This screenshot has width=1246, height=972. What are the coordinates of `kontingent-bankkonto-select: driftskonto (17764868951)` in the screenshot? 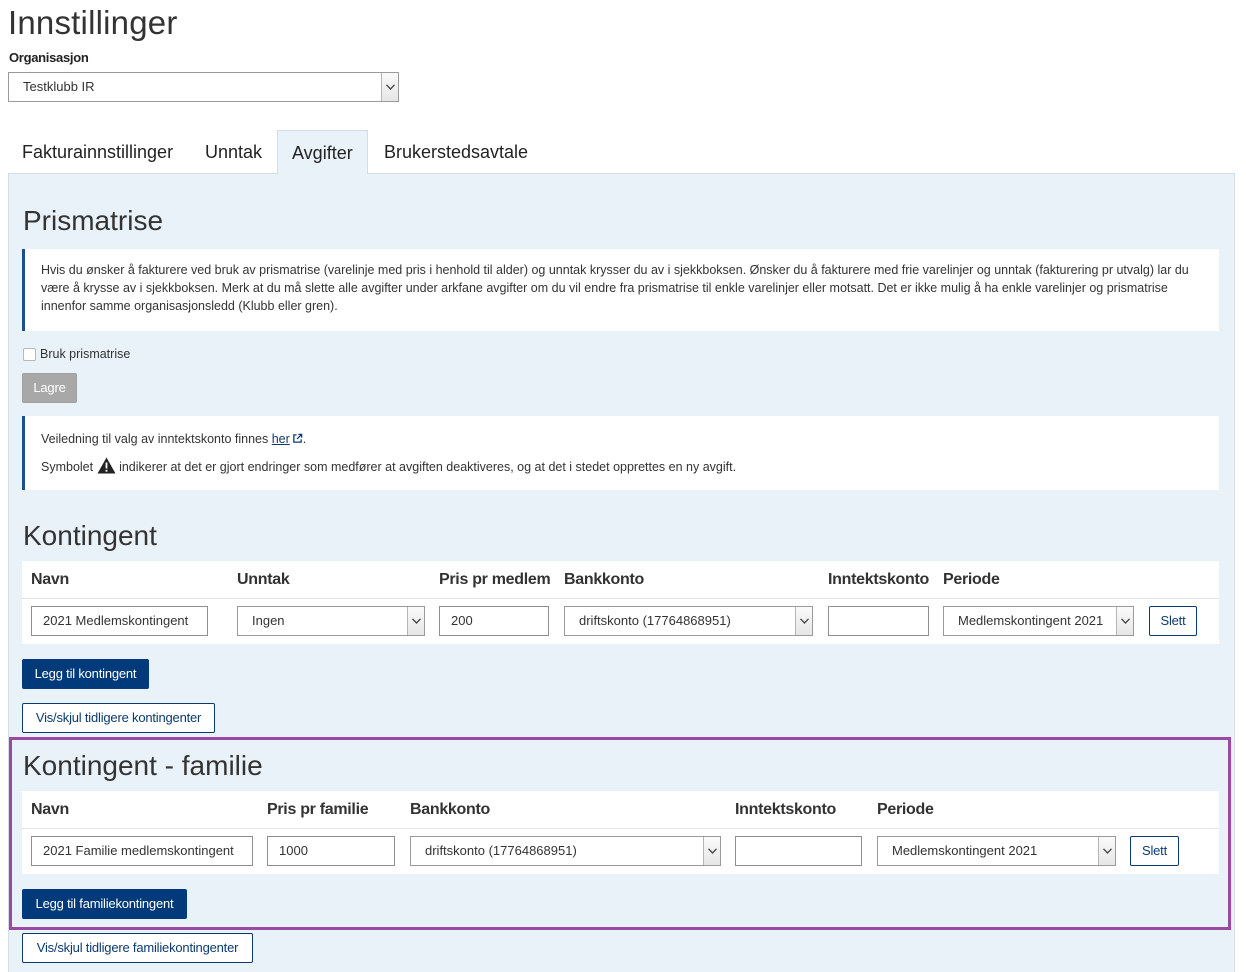 It's located at (688, 621).